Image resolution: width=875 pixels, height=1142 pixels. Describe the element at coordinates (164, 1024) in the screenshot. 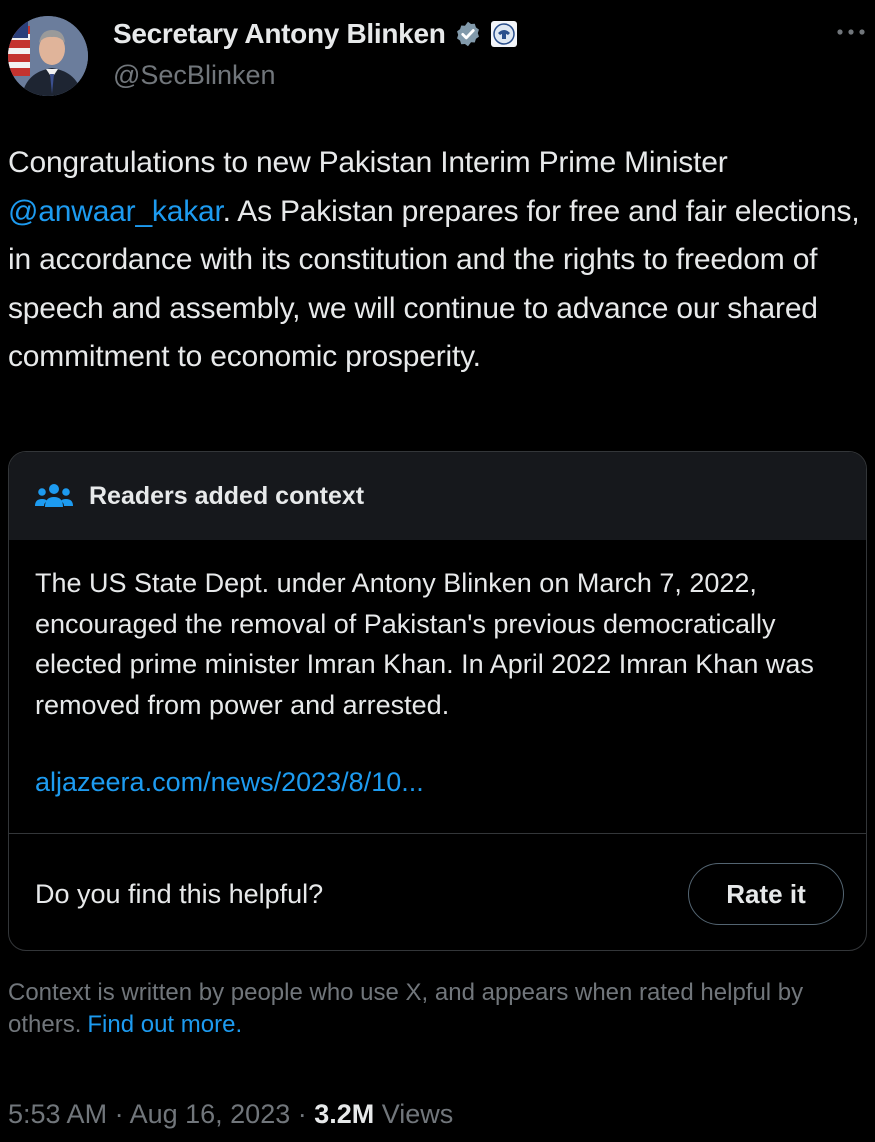

I see `find-out-more-link: Find out more.` at that location.